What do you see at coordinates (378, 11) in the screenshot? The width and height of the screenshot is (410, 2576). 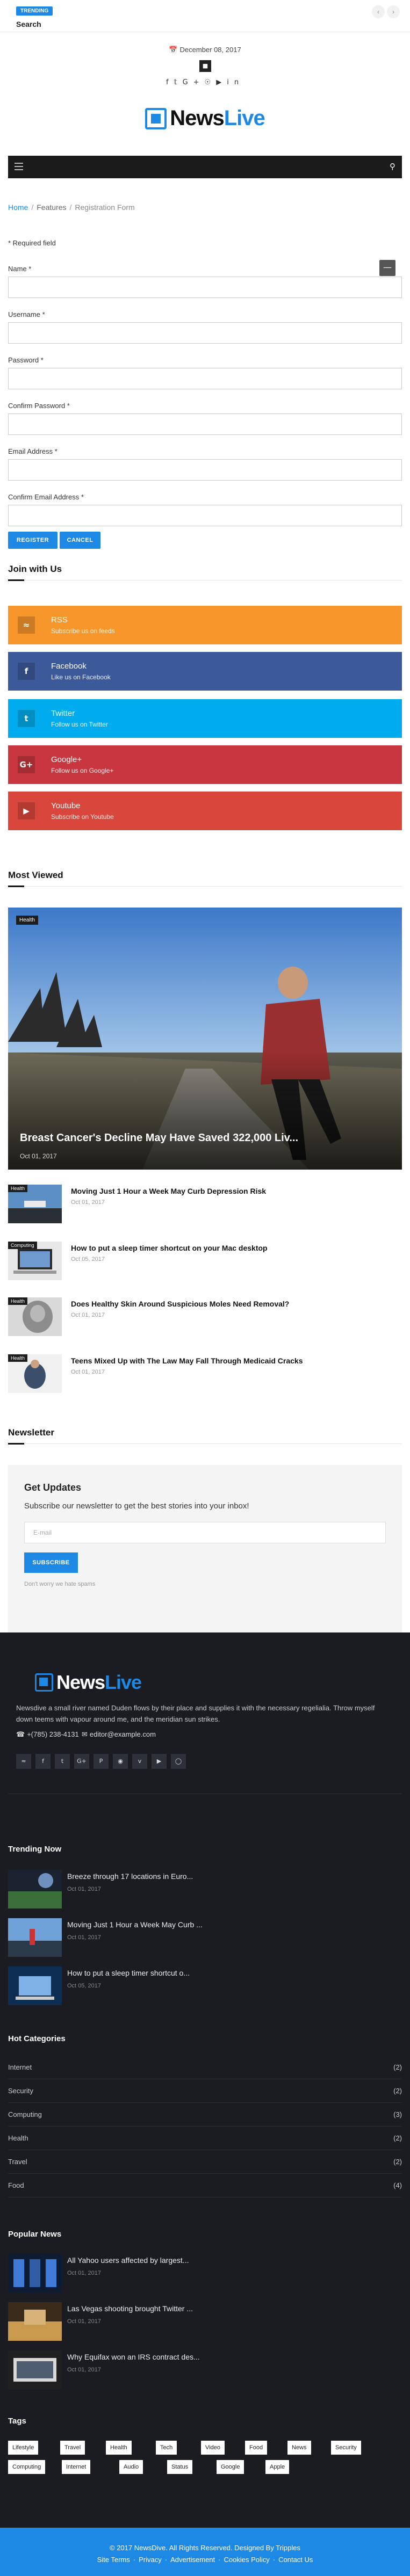 I see `chevron-left-icon: ‹` at bounding box center [378, 11].